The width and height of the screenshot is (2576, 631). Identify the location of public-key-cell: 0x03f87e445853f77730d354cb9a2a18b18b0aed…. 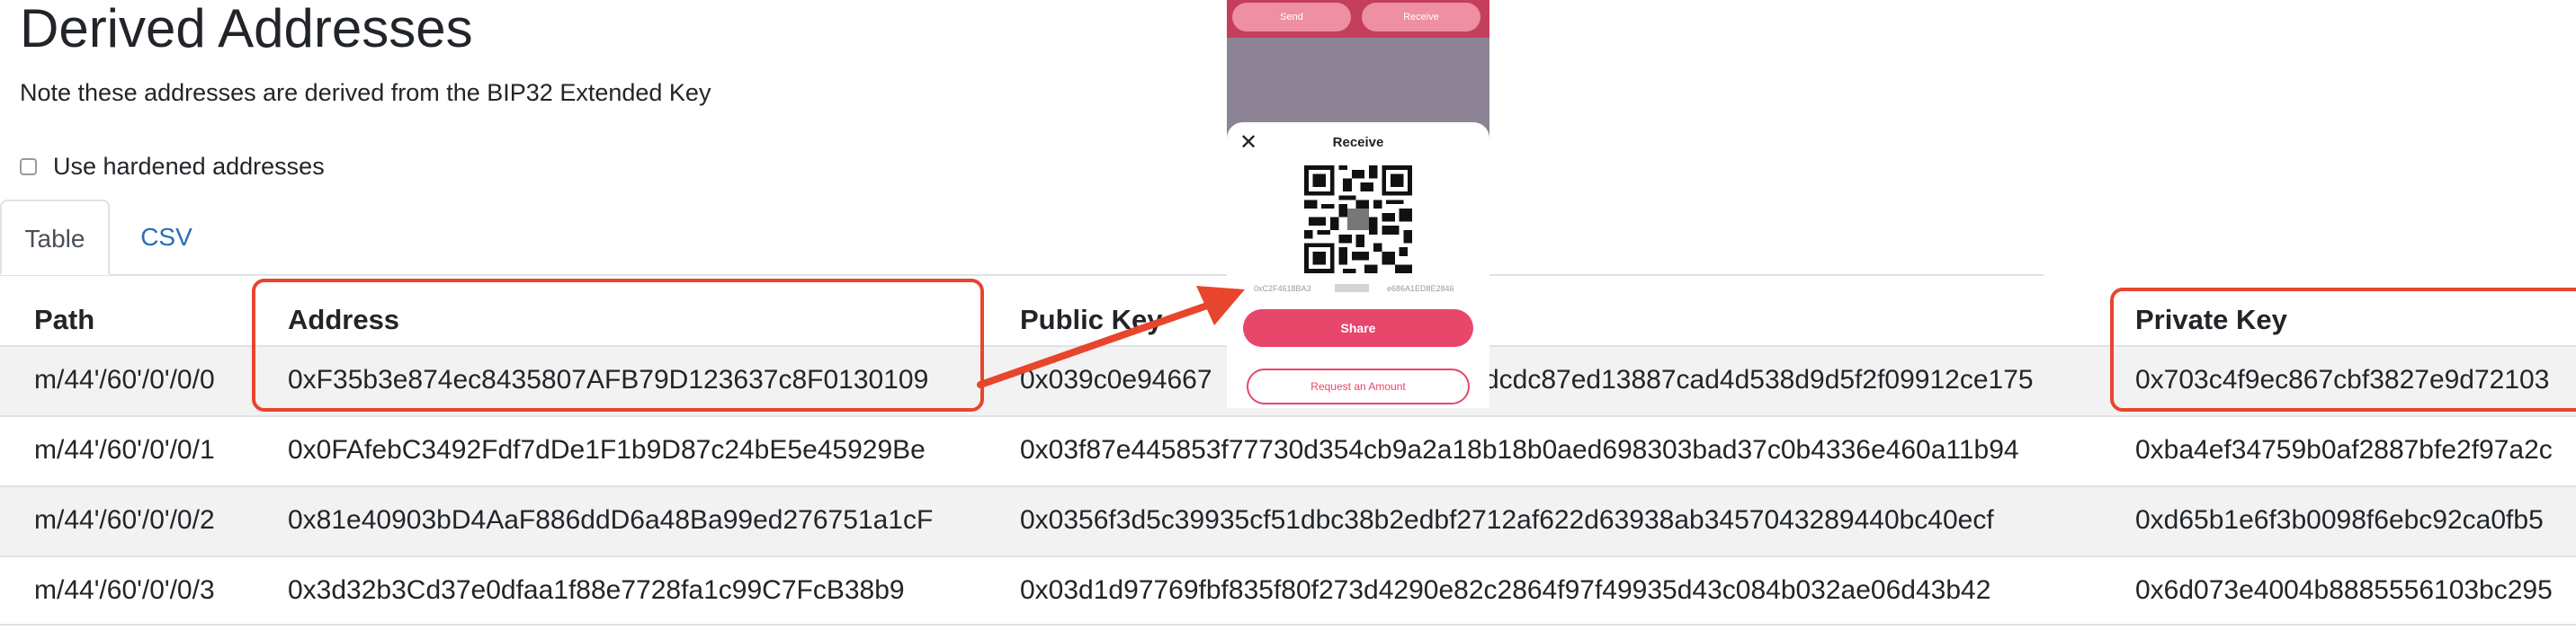
(1519, 450).